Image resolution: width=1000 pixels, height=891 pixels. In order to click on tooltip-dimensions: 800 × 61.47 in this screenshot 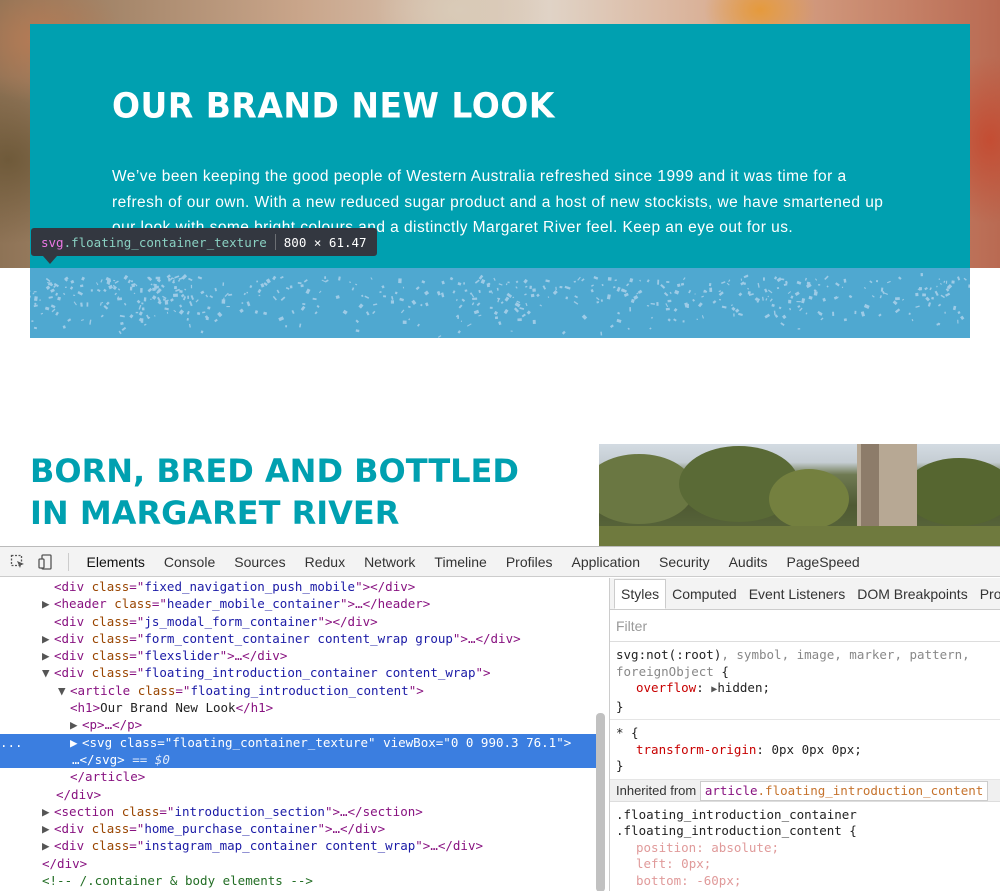, I will do `click(325, 242)`.